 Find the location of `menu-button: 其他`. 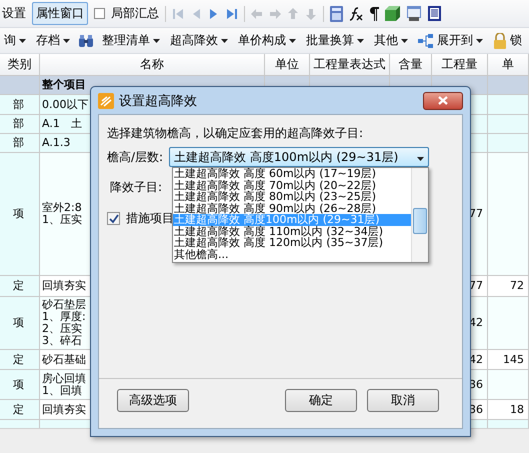

menu-button: 其他 is located at coordinates (391, 40).